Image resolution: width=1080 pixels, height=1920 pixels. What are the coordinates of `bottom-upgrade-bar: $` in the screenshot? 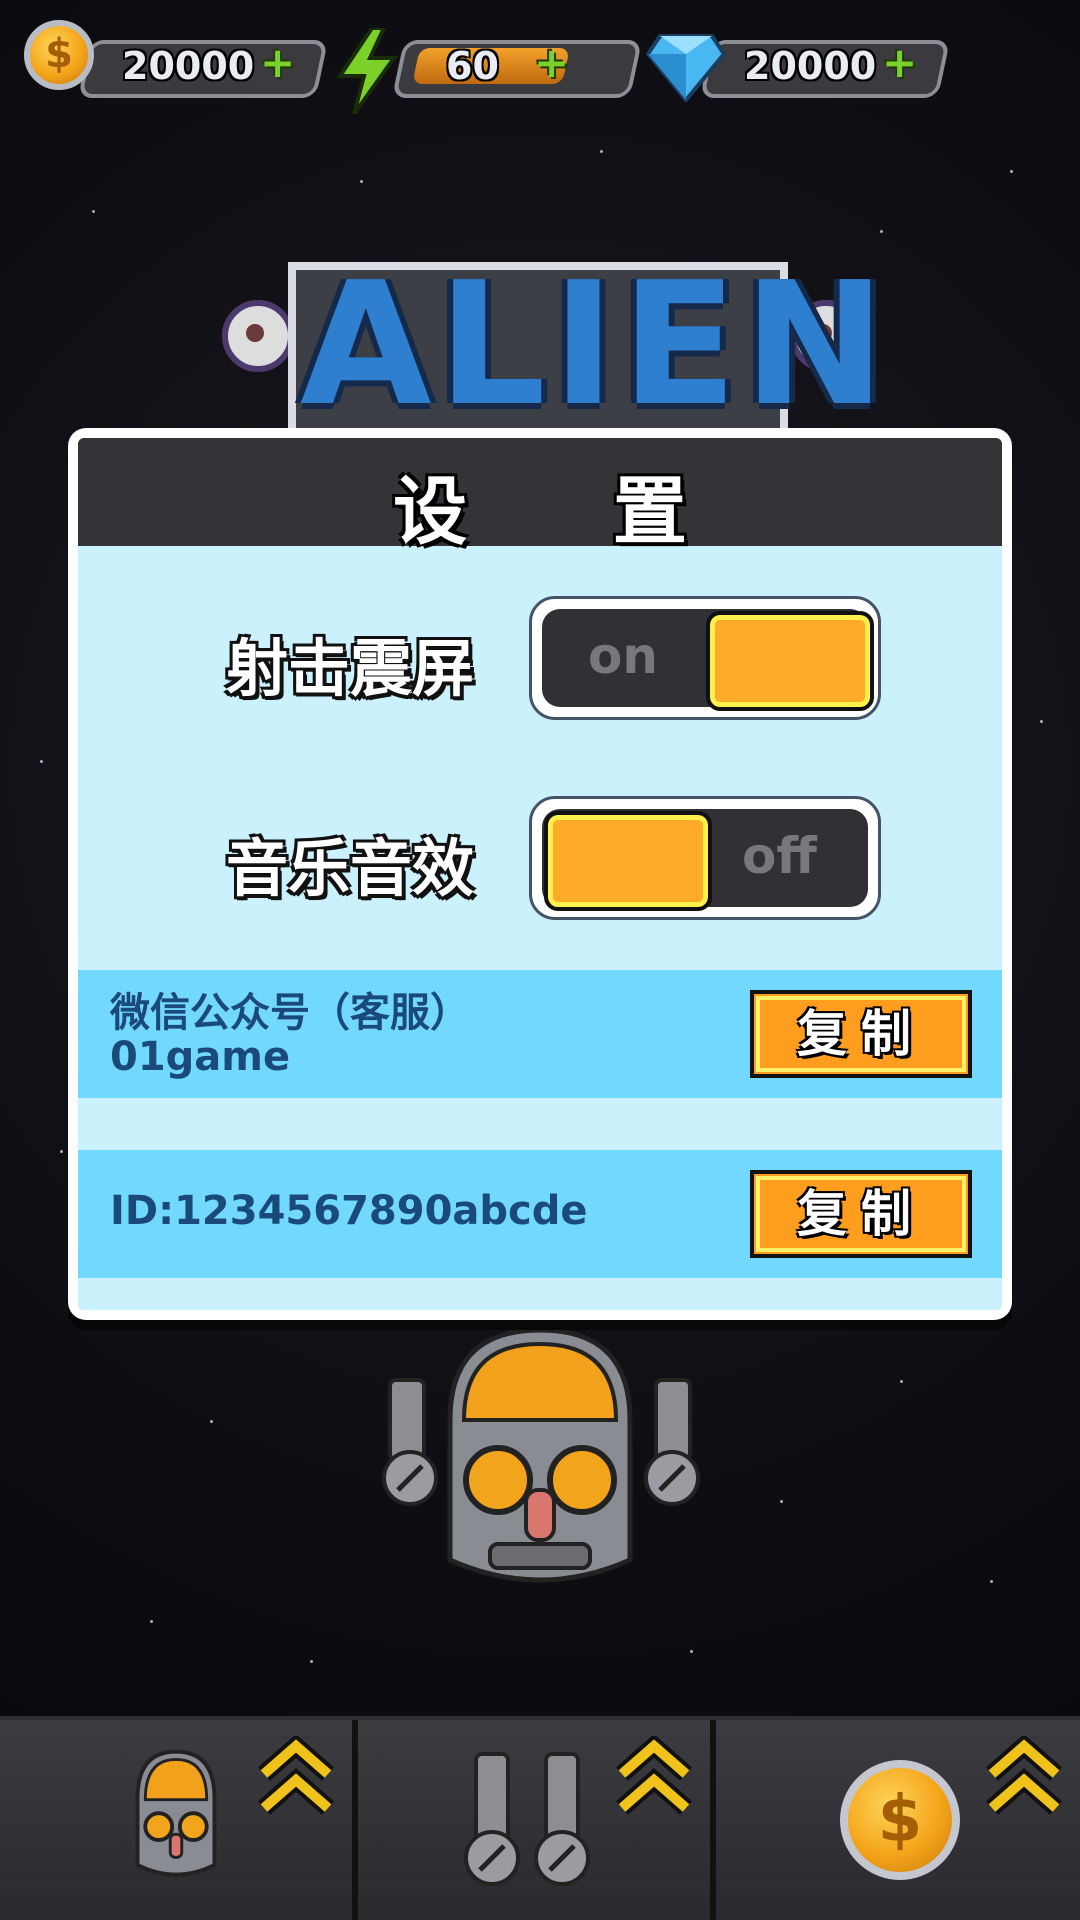 It's located at (540, 1818).